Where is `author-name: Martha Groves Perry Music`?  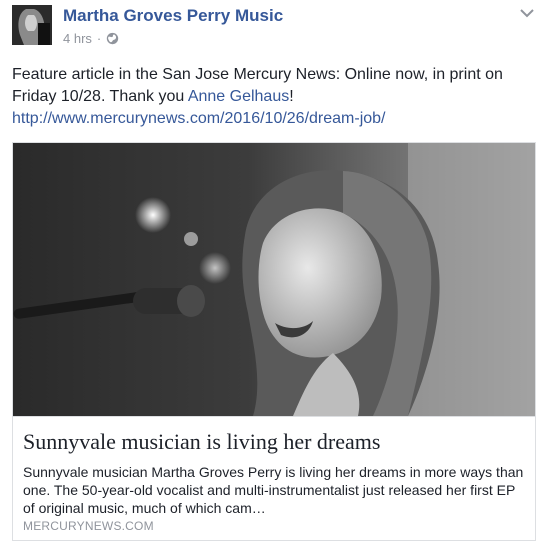
author-name: Martha Groves Perry Music is located at coordinates (173, 16).